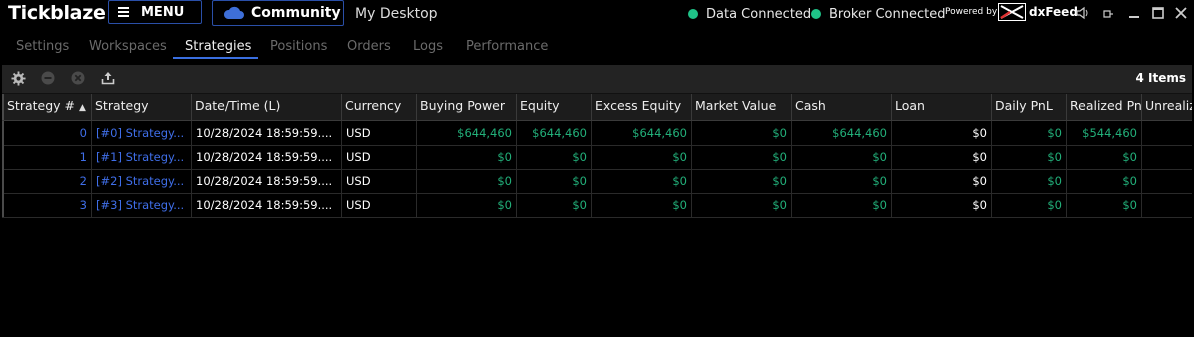 This screenshot has height=337, width=1194. I want to click on sort-ascending-icon: ▲, so click(82, 108).